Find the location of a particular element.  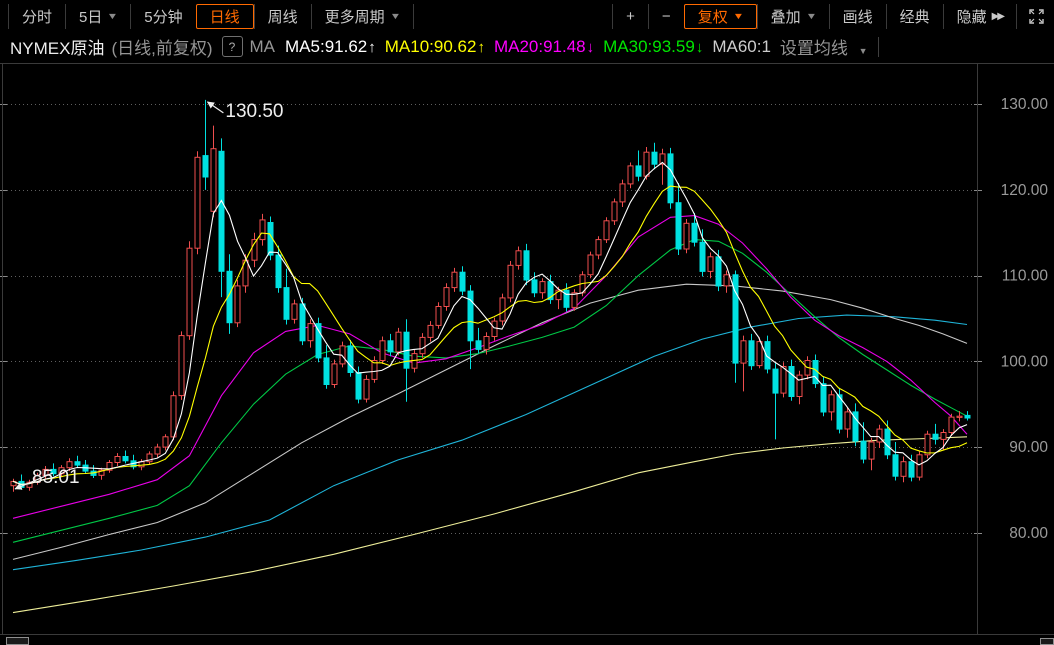

tools-button-group: + − 复权 ▼ 叠加 ▼ 画线 经典 隐藏 ▶▶ is located at coordinates (830, 15).